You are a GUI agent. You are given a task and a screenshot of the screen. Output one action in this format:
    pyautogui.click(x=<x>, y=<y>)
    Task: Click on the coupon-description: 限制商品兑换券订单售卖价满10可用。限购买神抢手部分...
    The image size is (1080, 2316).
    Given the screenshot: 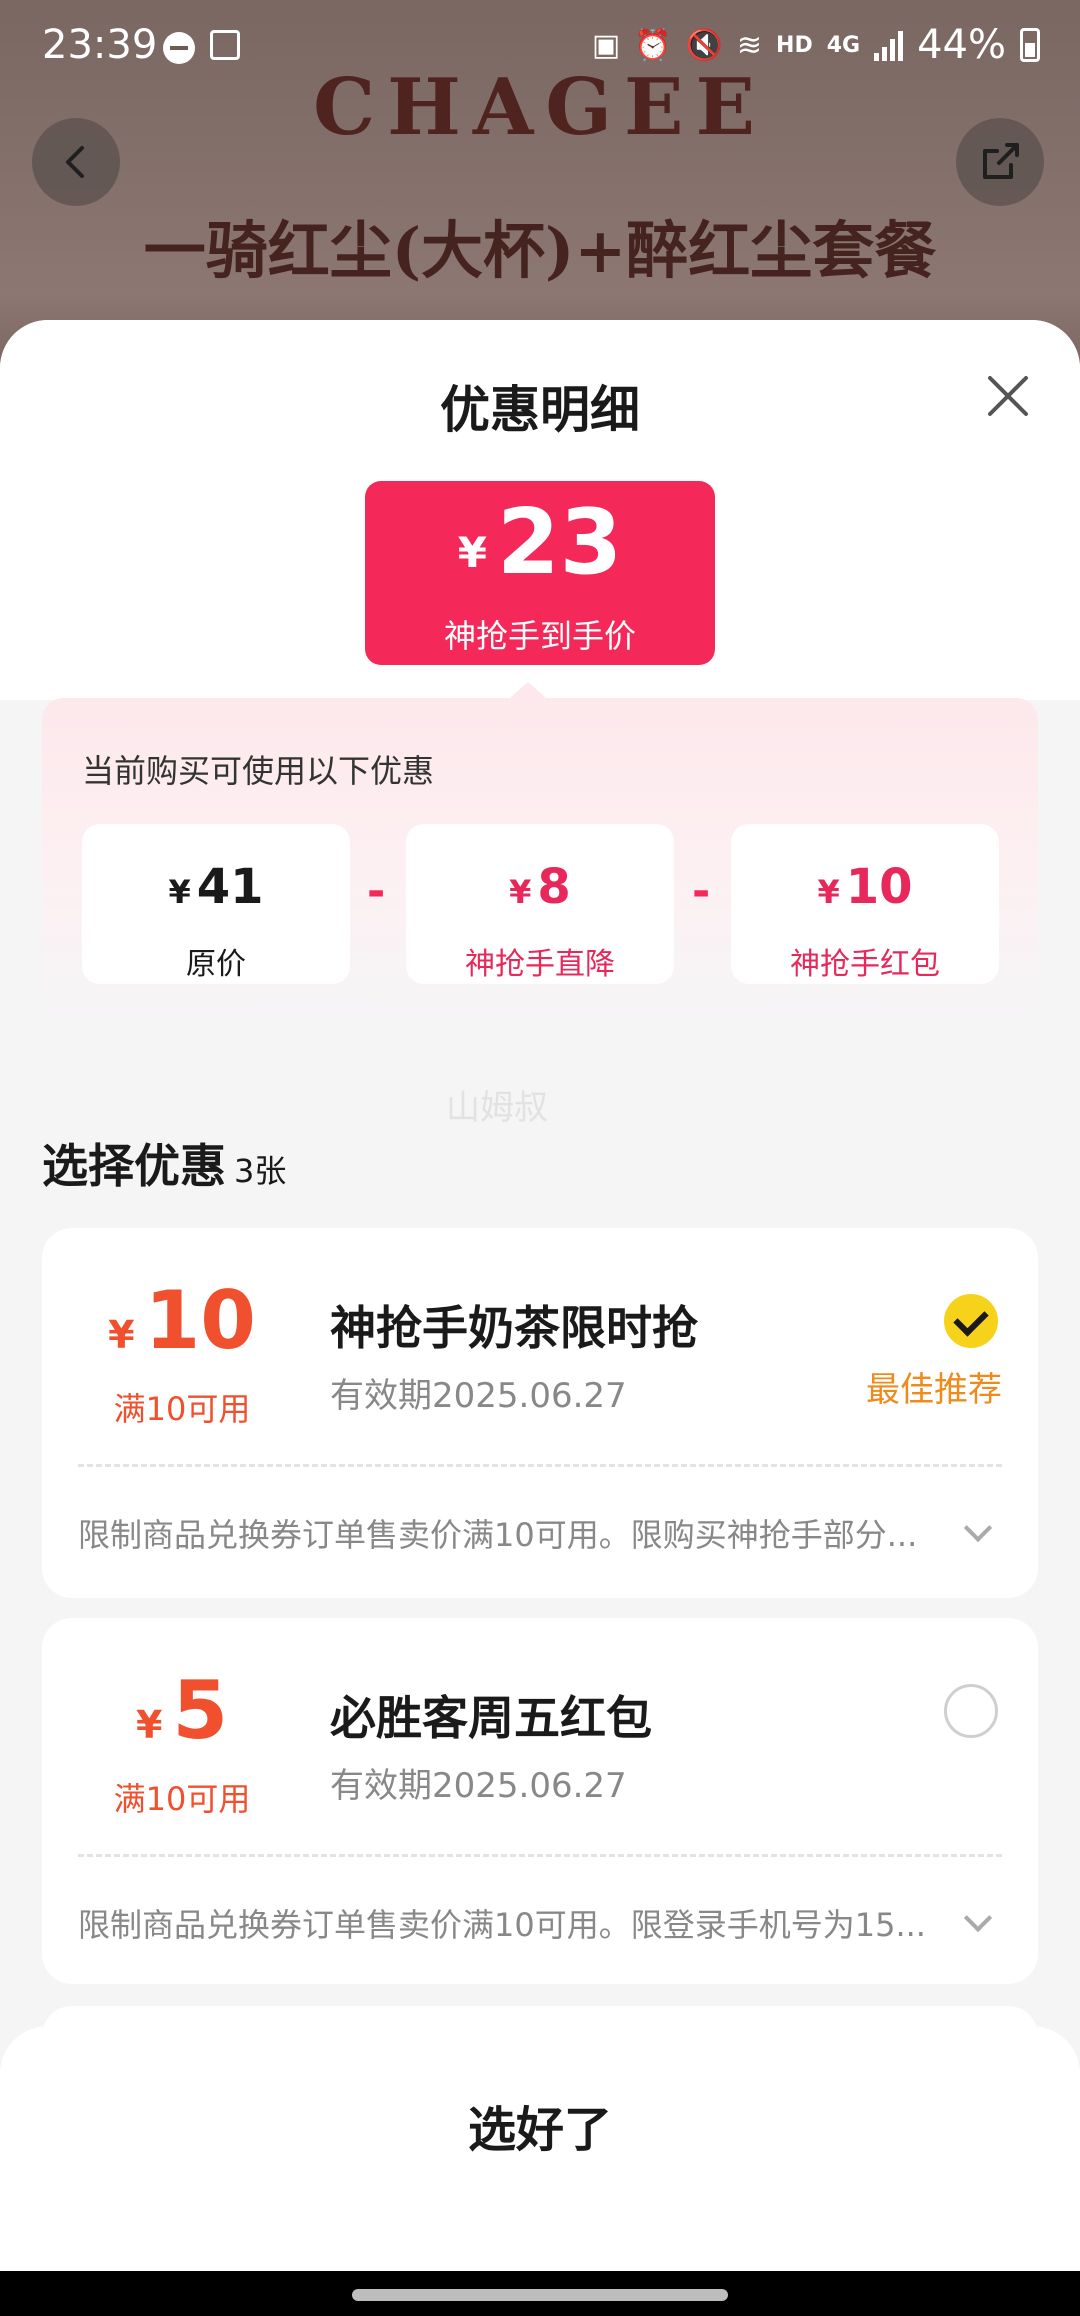 What is the action you would take?
    pyautogui.click(x=498, y=1535)
    